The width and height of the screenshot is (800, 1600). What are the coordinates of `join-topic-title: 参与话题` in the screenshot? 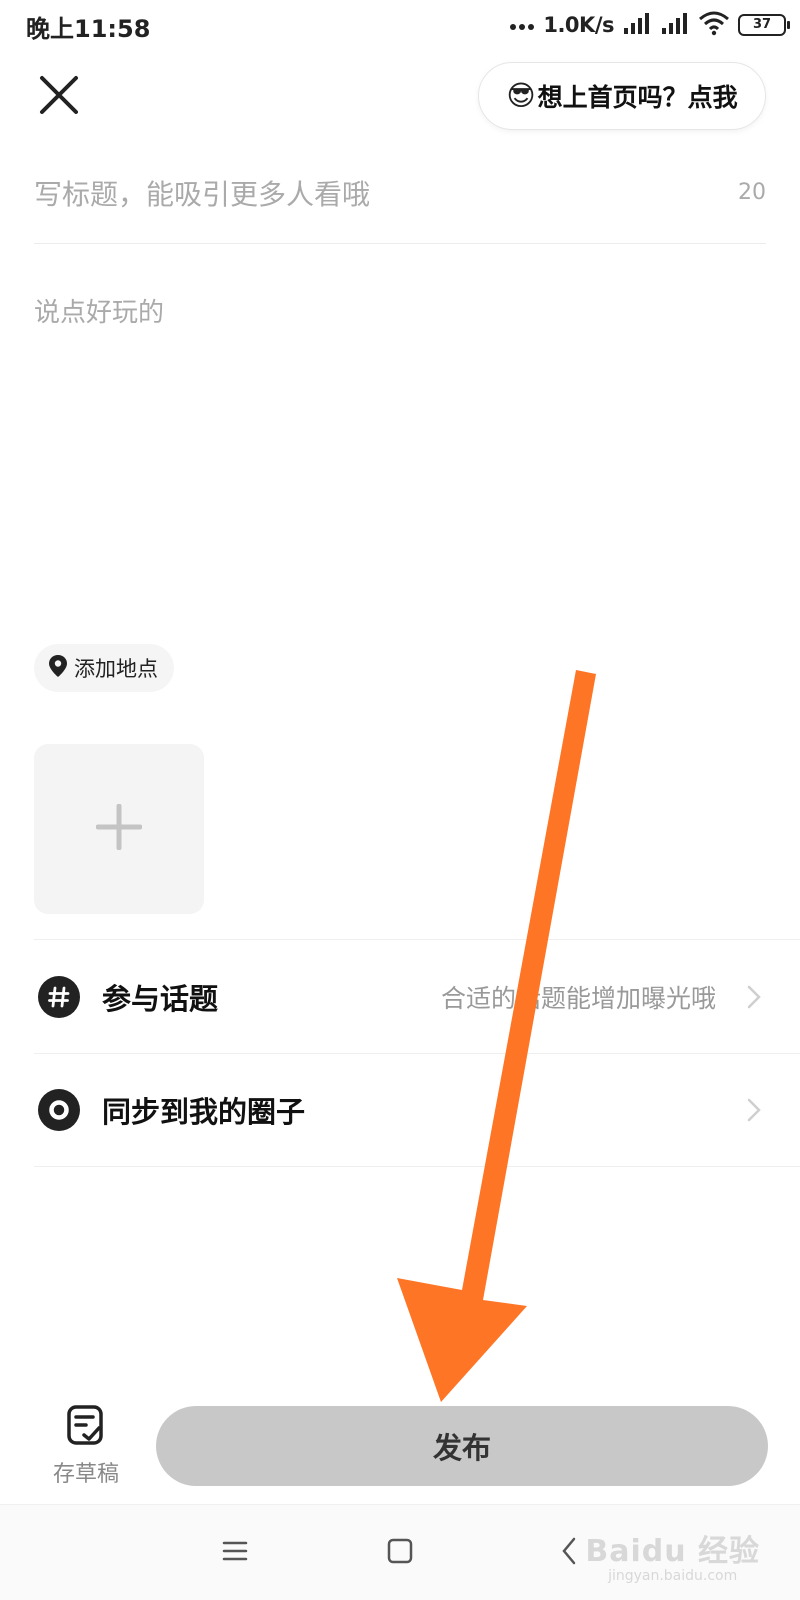 It's located at (160, 998).